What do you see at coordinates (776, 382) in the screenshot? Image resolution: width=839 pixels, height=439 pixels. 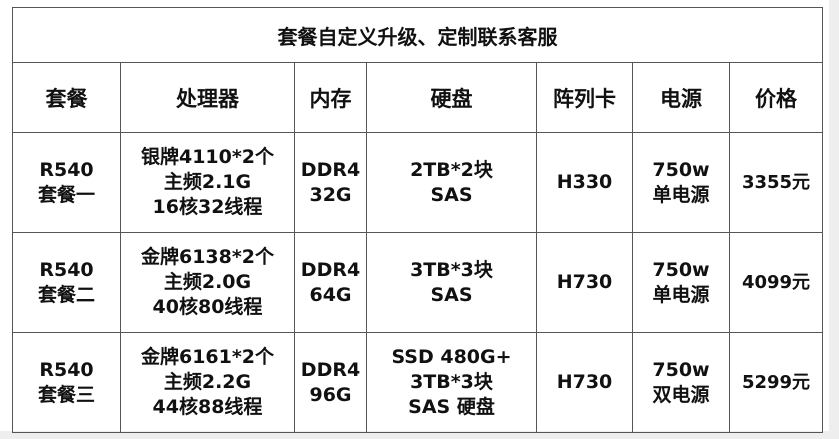 I see `cell-price: 5299元` at bounding box center [776, 382].